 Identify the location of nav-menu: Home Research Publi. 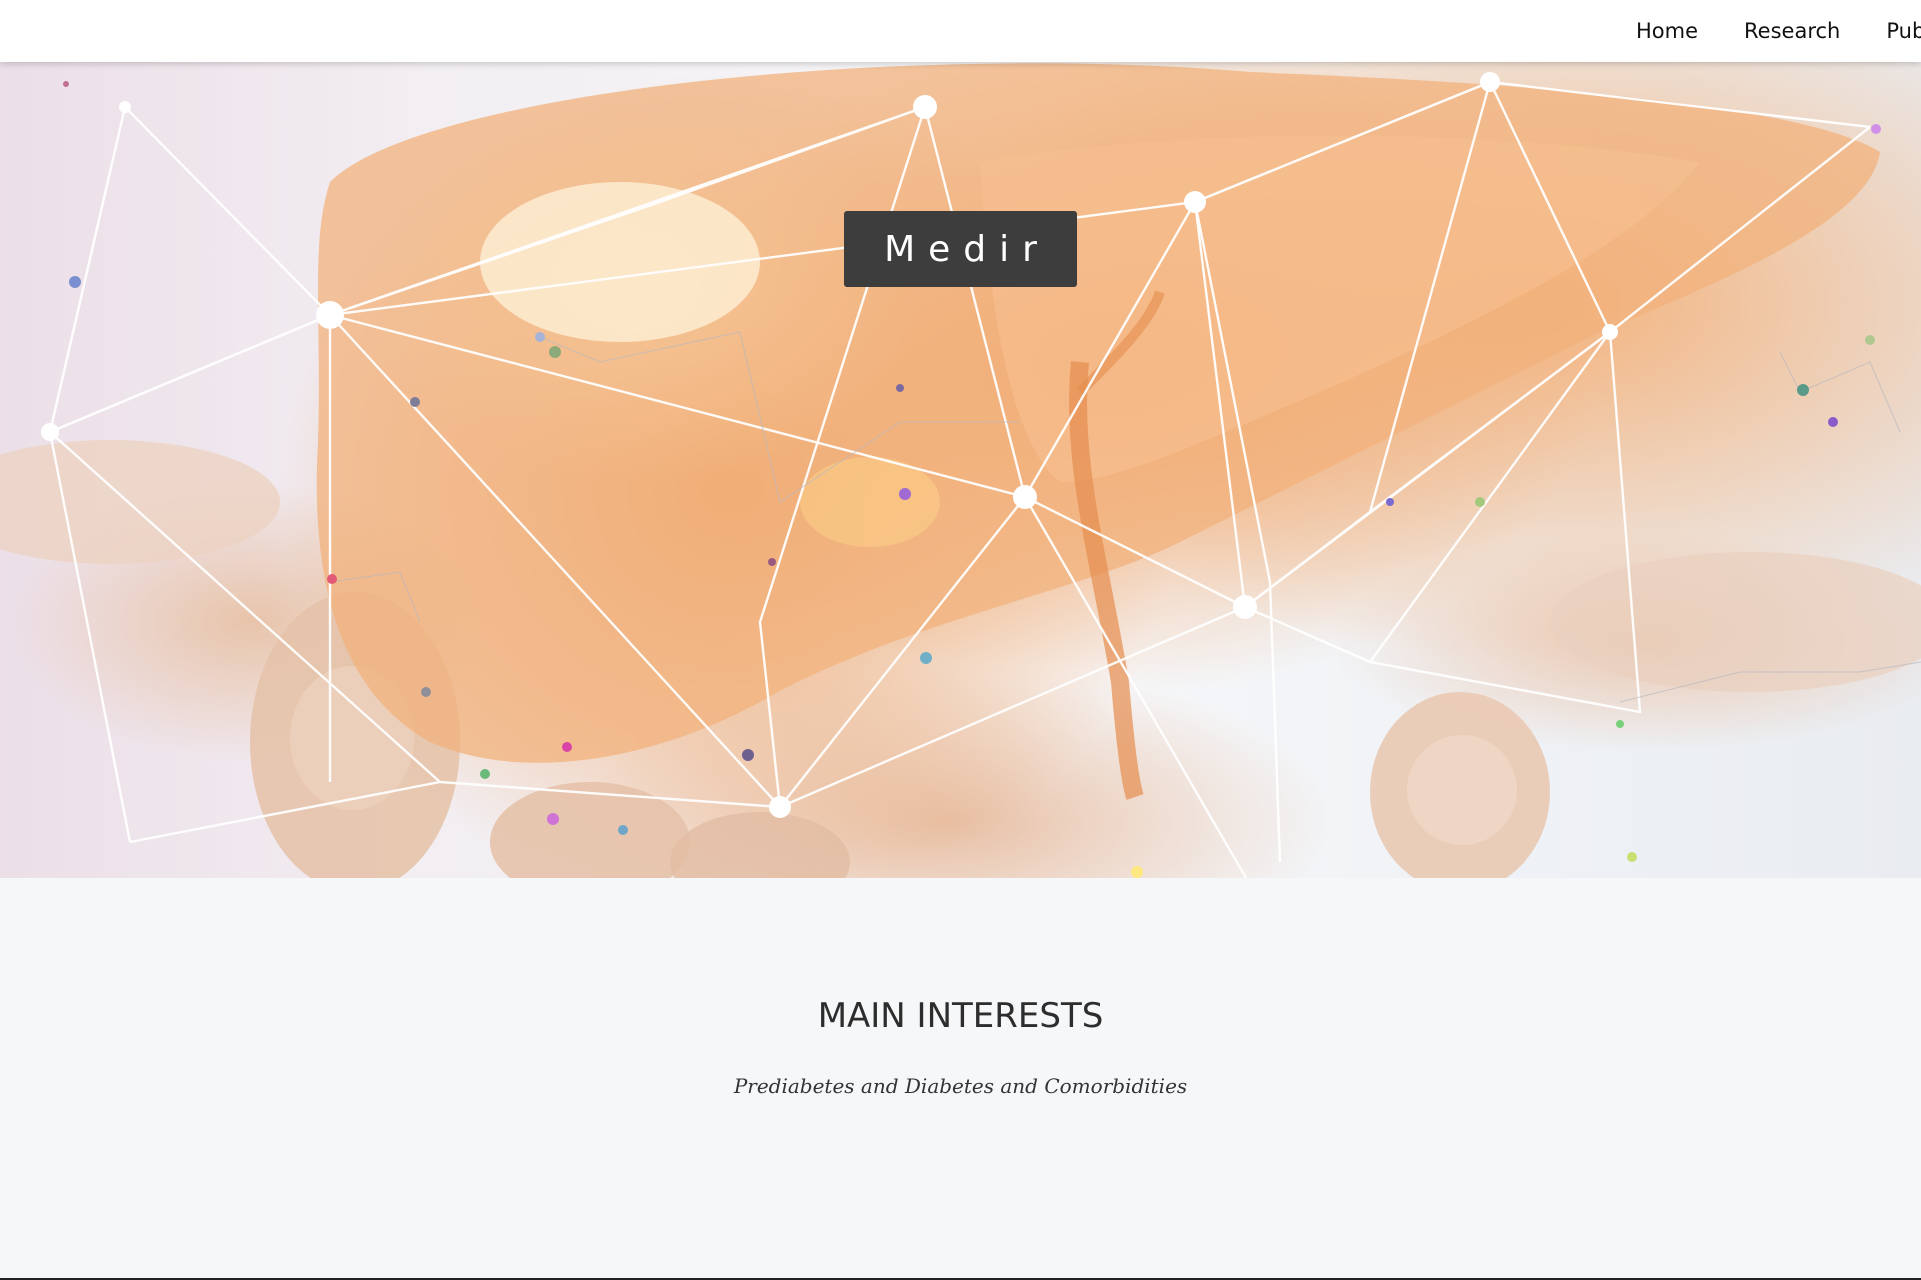
(1778, 31).